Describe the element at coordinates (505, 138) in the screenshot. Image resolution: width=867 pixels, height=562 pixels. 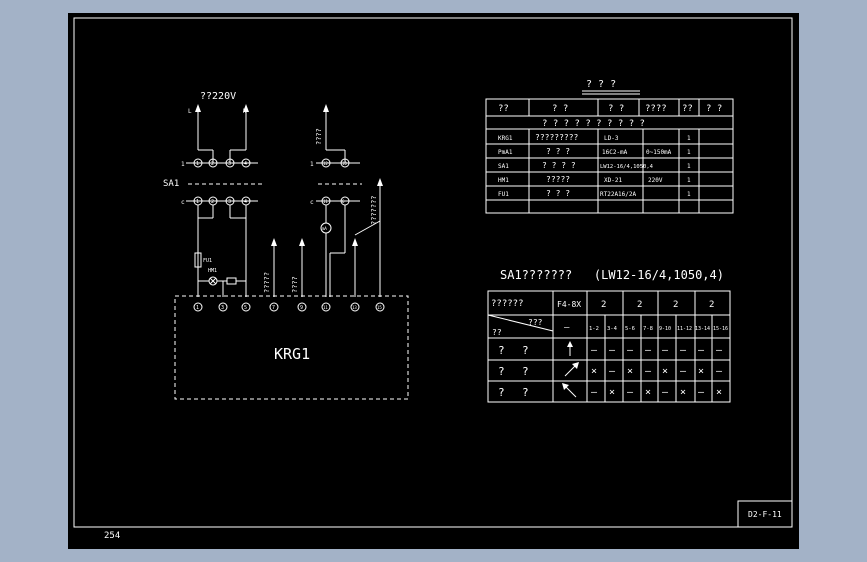
I see `cell: KRG1` at that location.